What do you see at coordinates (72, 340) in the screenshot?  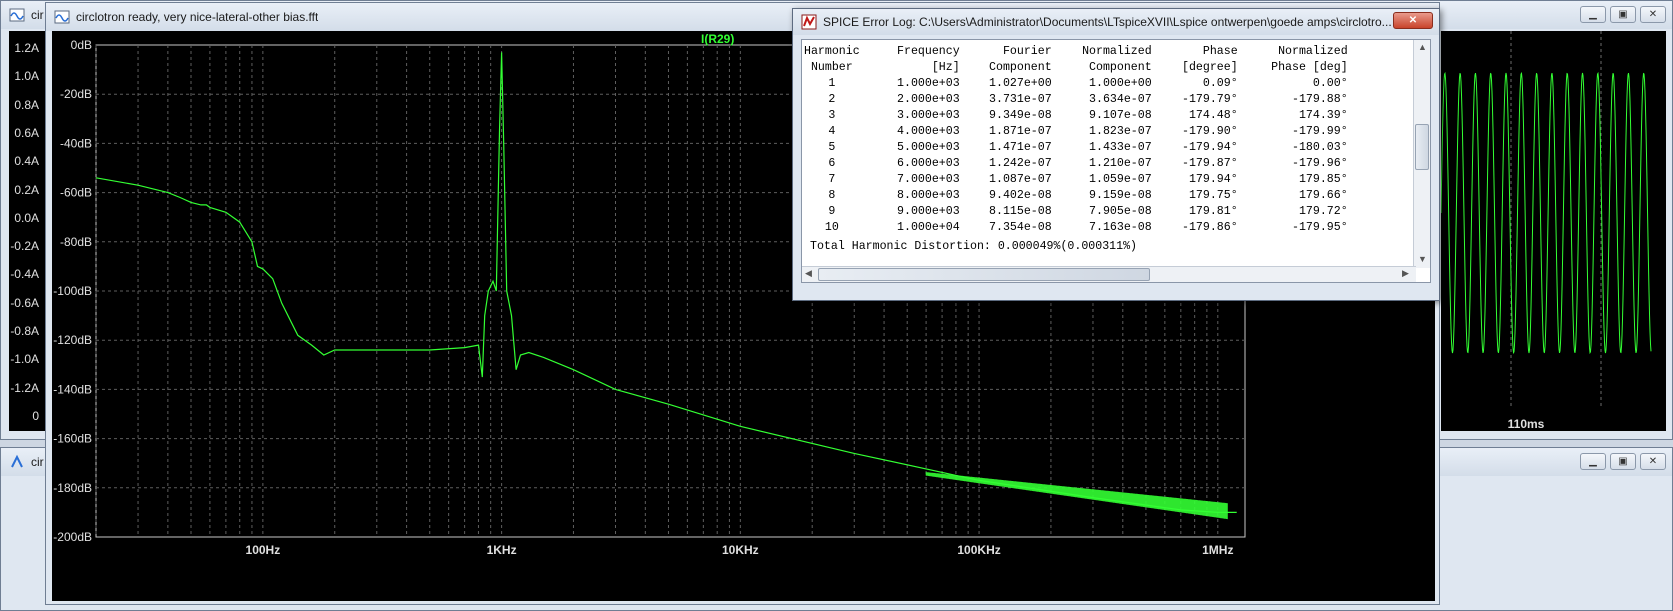 I see `y-tick-label: -120dB` at bounding box center [72, 340].